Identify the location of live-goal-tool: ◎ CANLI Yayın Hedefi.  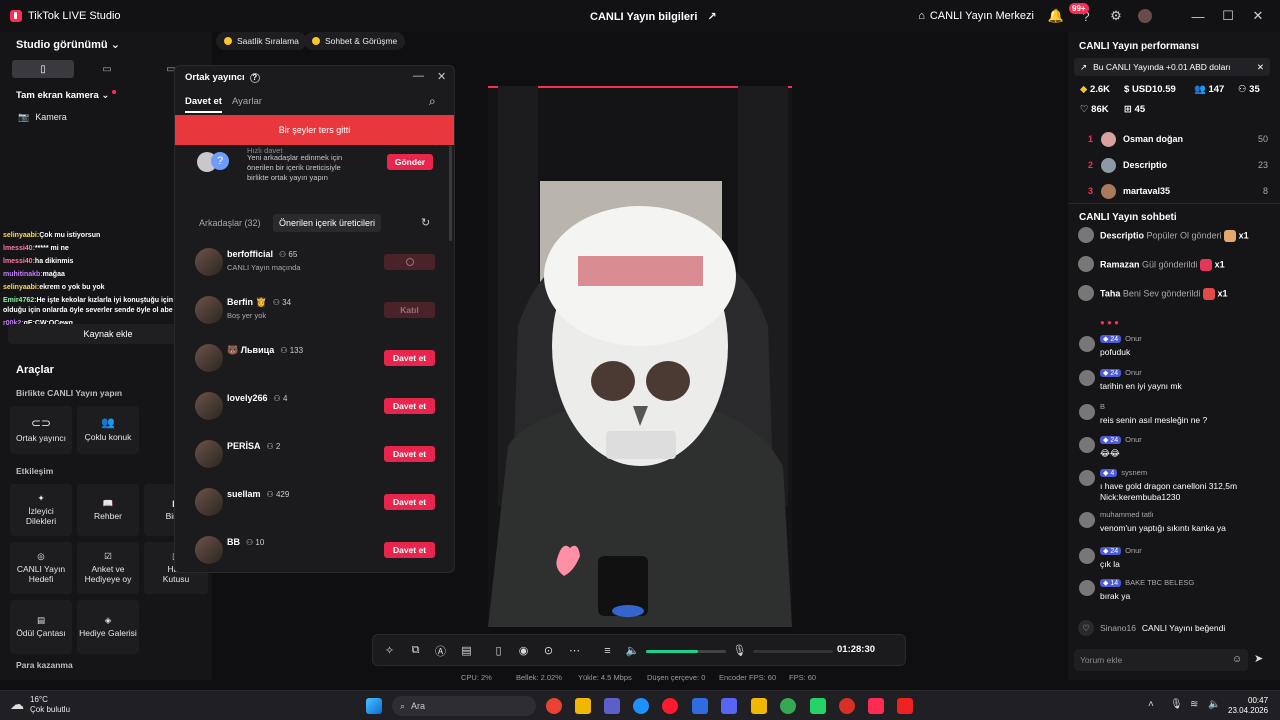
(41, 568).